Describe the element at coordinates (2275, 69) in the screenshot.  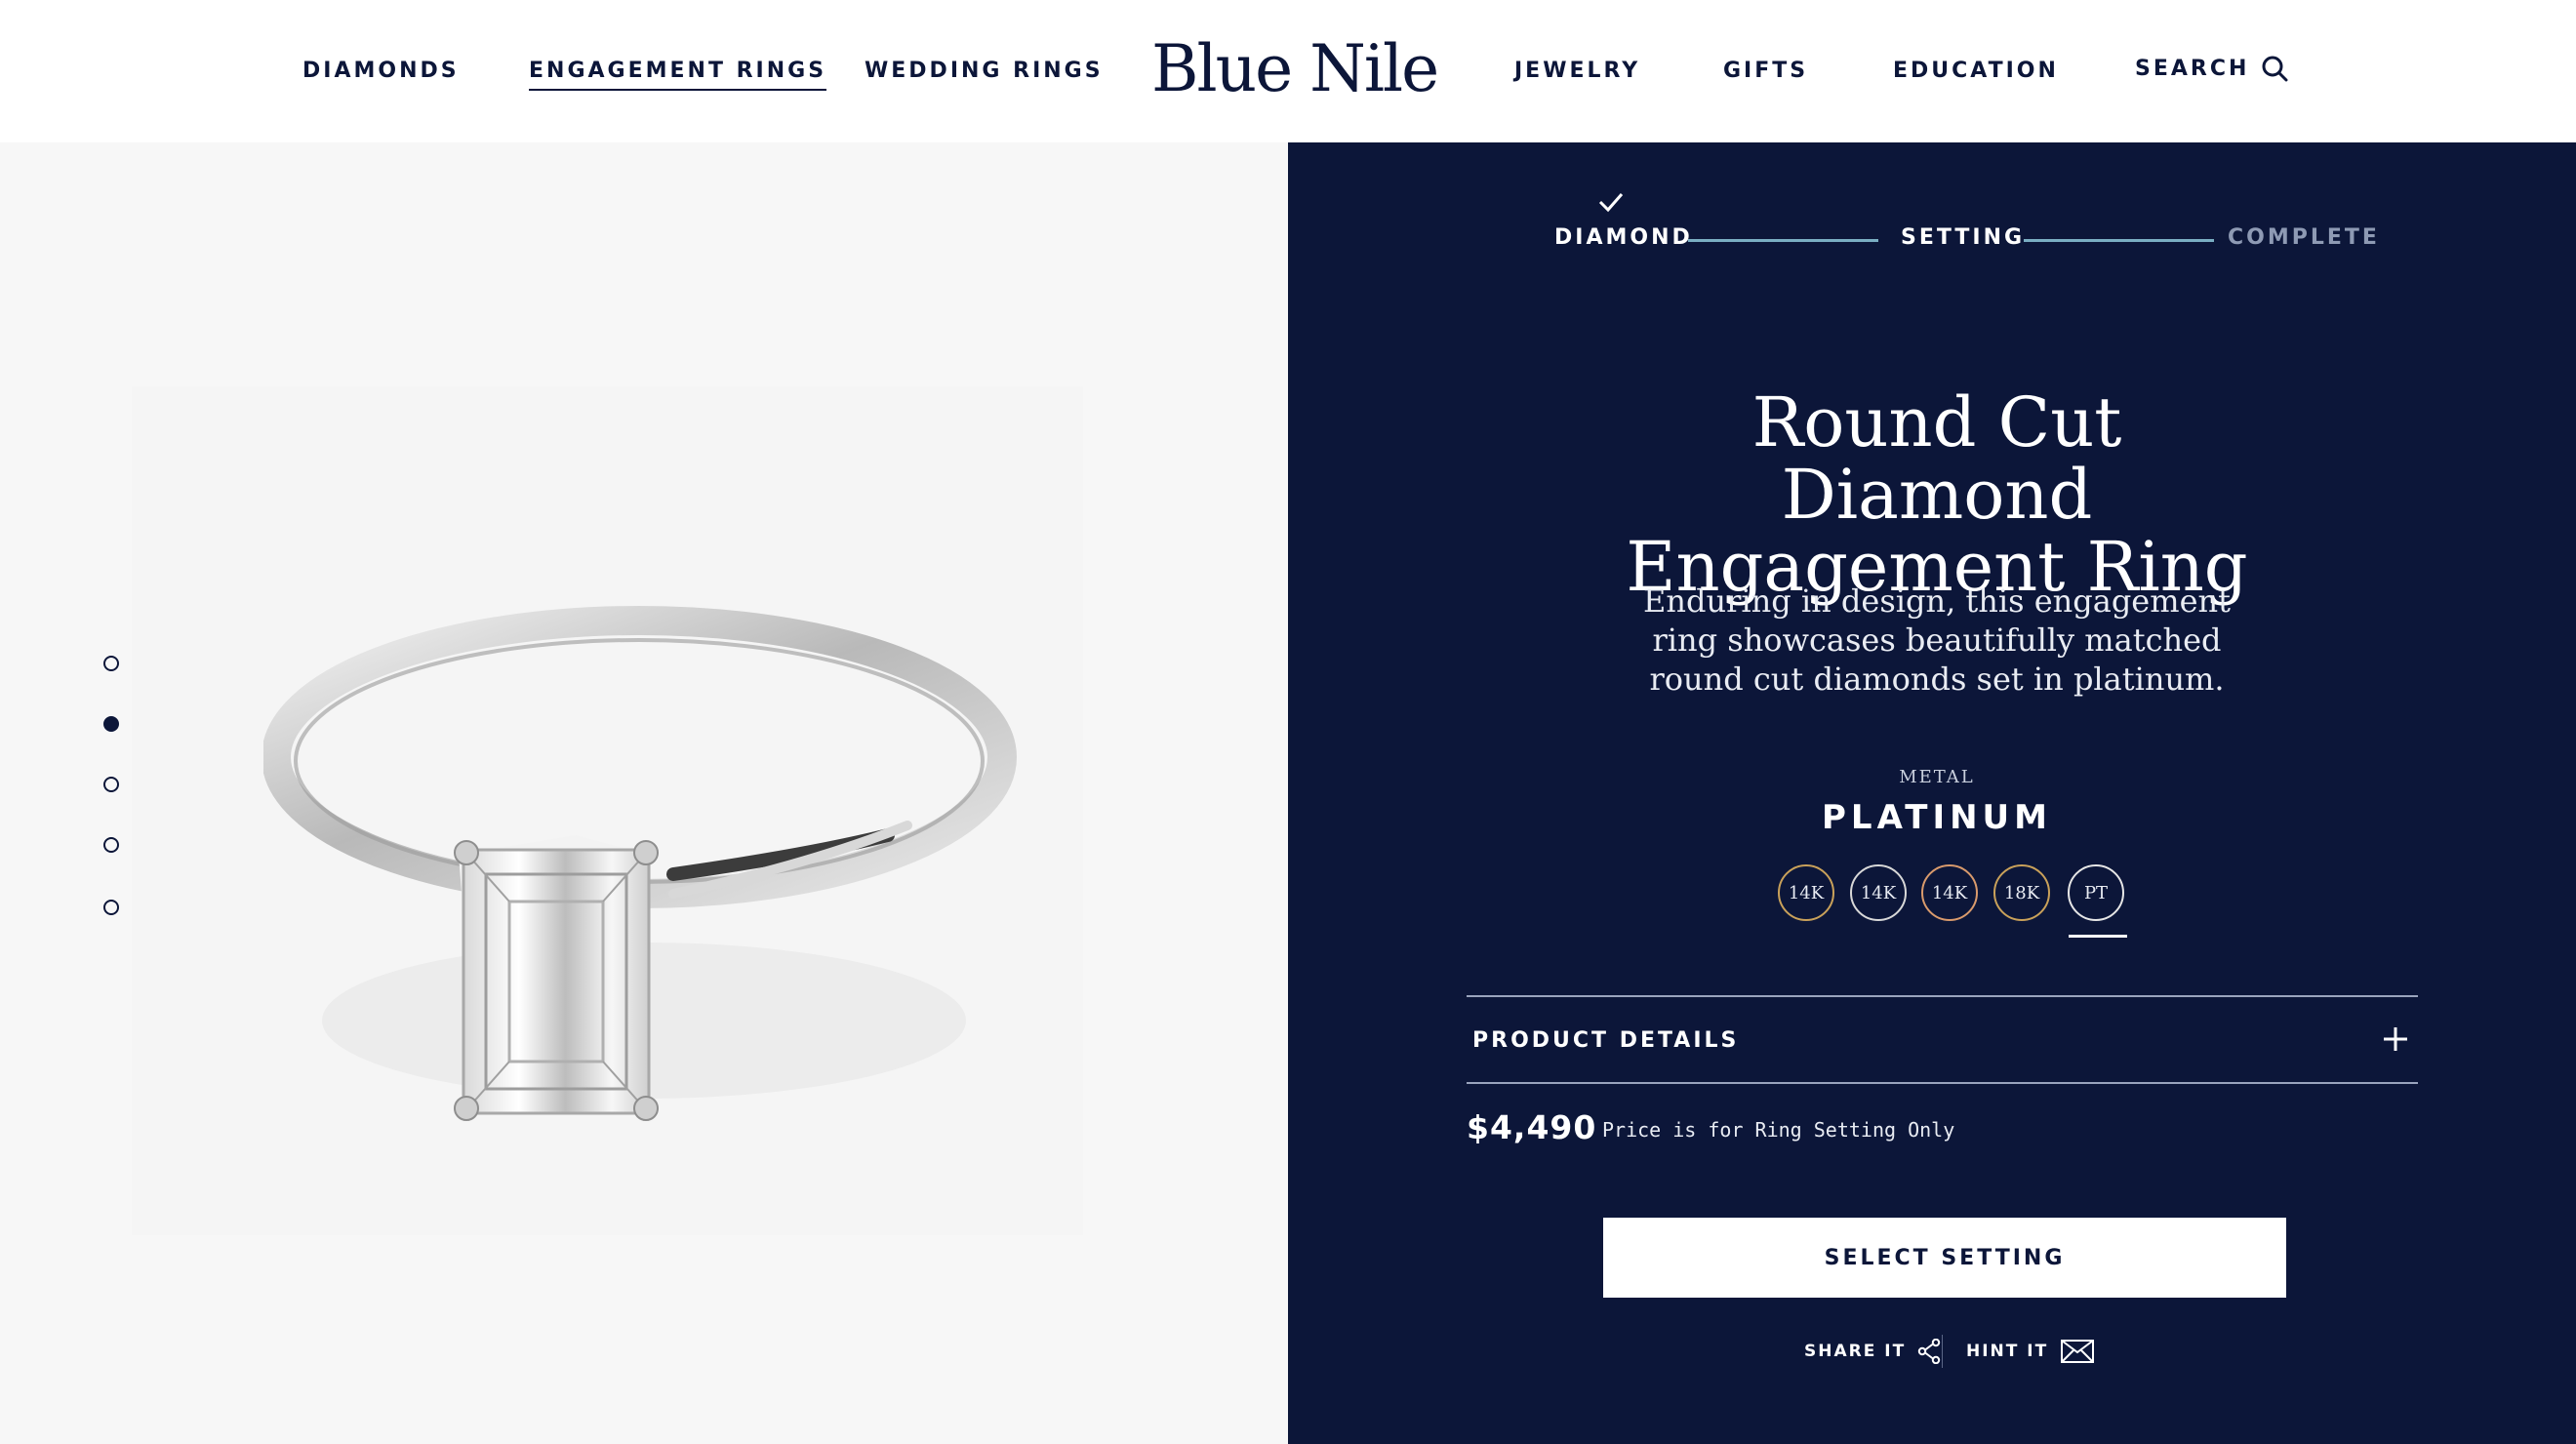
I see `search-icon` at that location.